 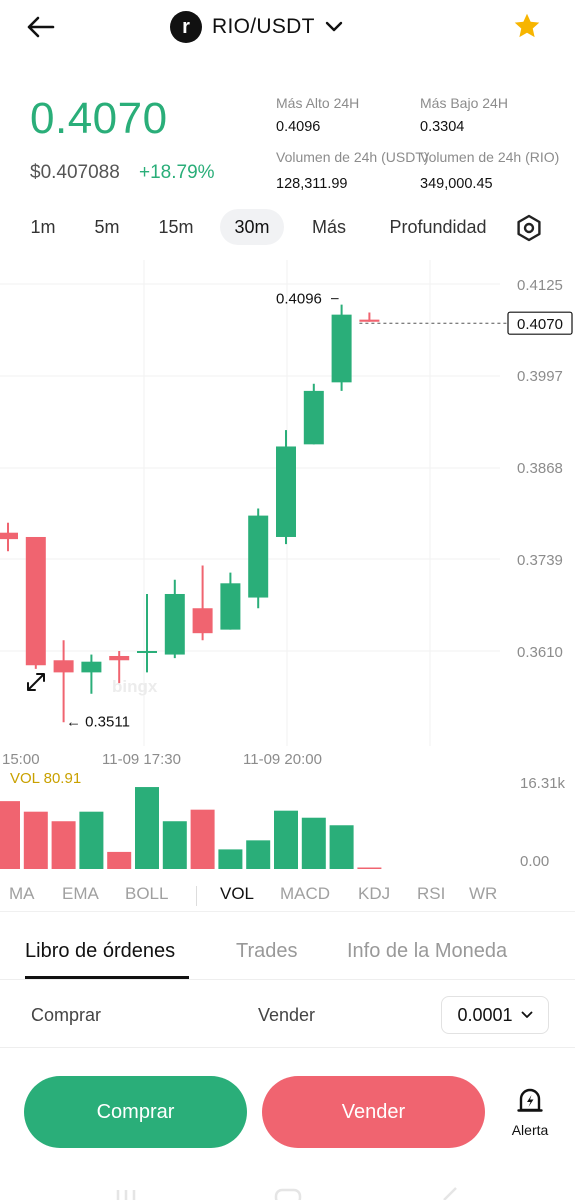 I want to click on expand-icon, so click(x=36, y=682).